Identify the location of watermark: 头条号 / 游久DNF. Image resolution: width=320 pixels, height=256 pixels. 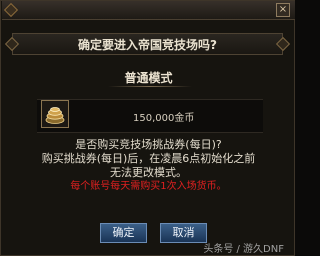
(243, 249).